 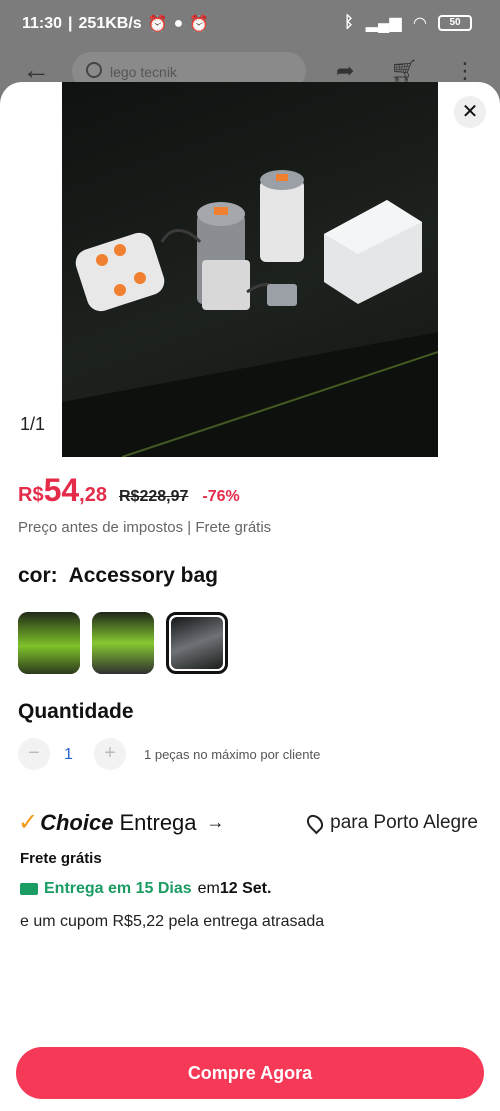 I want to click on delivery-days: Entrega em 15 Dias, so click(x=118, y=888).